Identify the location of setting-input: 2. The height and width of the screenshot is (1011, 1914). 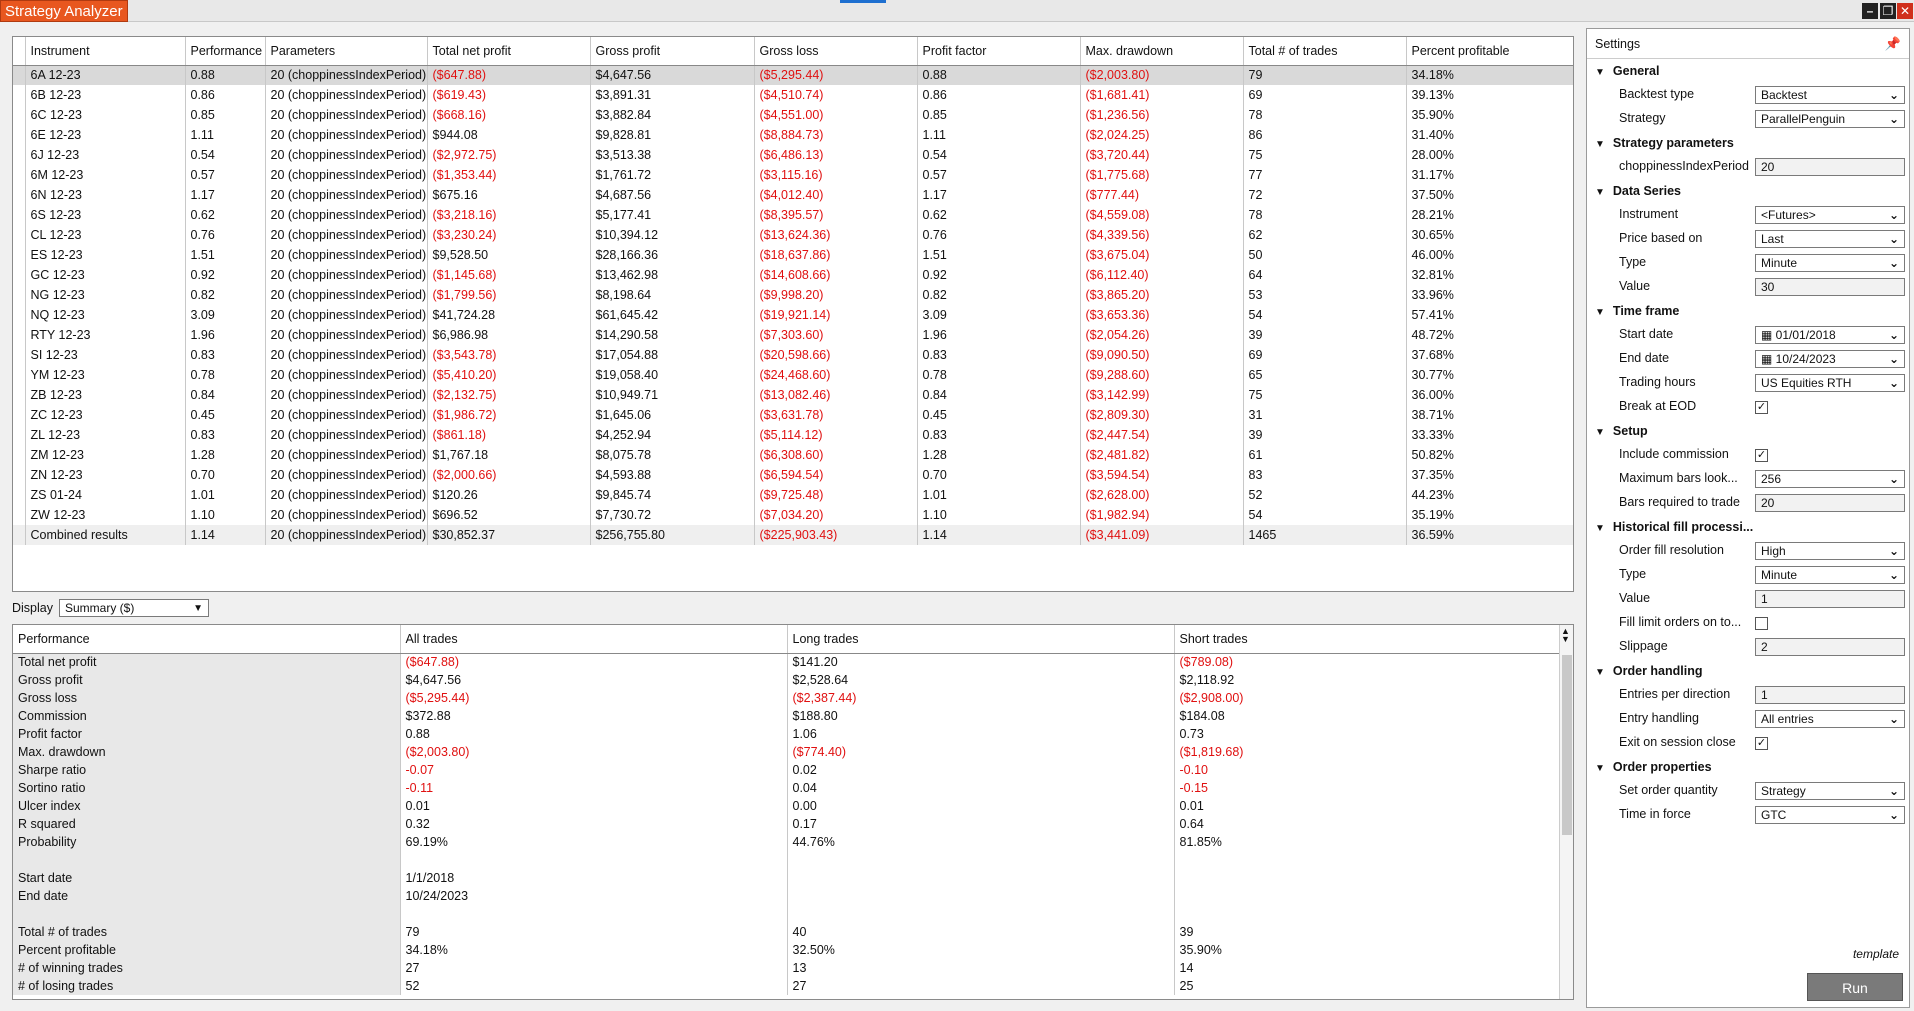
(1830, 647).